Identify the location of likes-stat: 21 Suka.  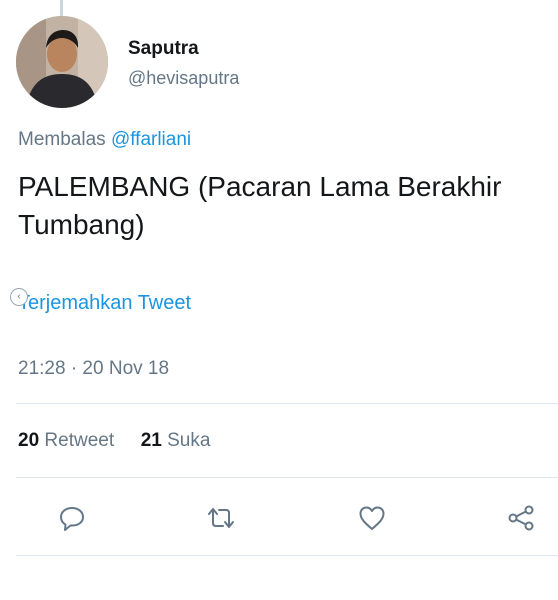
(176, 440).